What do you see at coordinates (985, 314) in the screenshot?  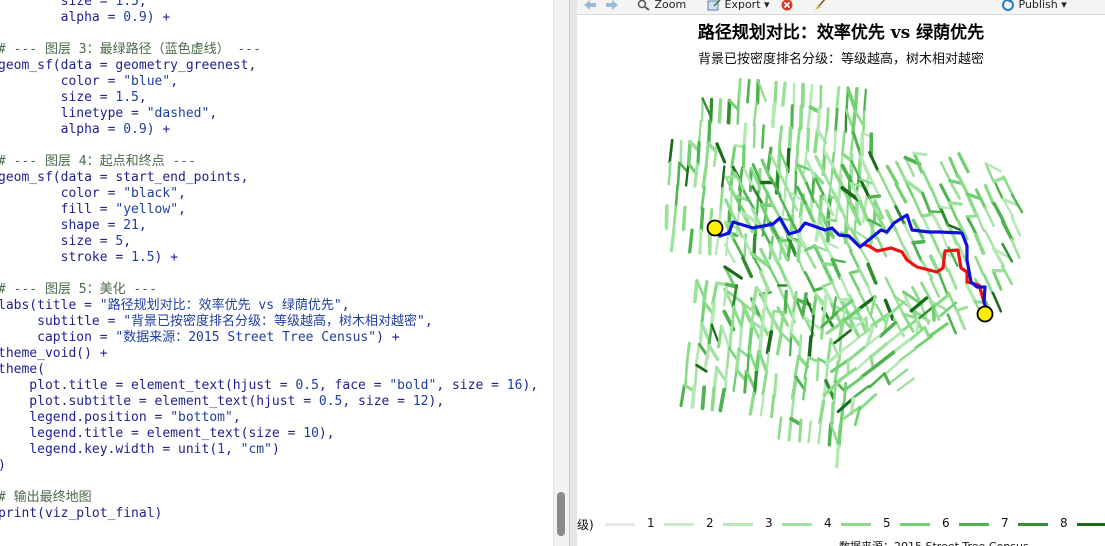 I see `end-point` at bounding box center [985, 314].